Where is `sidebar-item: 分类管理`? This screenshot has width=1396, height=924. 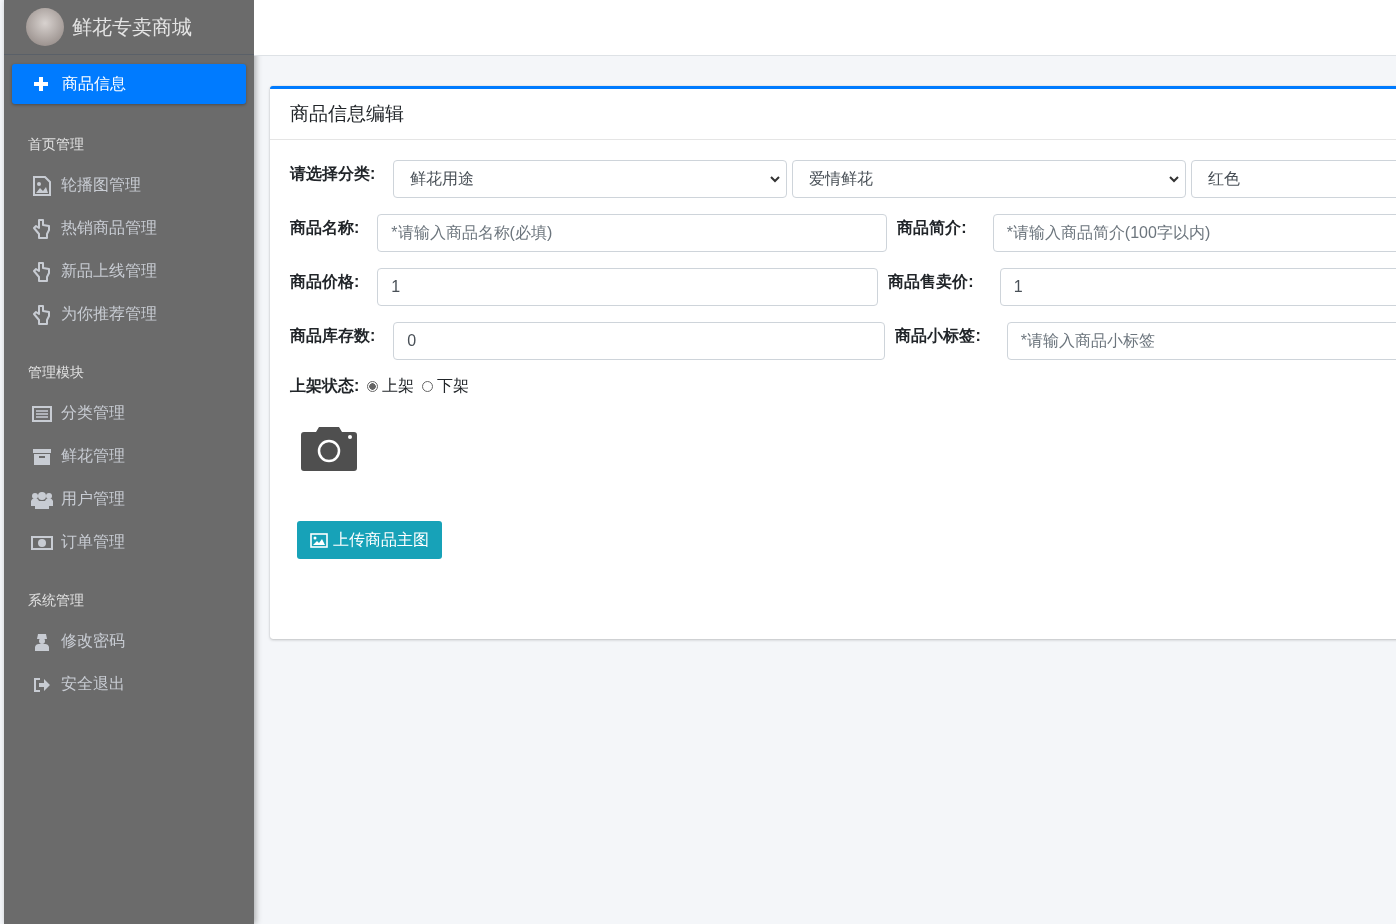
sidebar-item: 分类管理 is located at coordinates (129, 413).